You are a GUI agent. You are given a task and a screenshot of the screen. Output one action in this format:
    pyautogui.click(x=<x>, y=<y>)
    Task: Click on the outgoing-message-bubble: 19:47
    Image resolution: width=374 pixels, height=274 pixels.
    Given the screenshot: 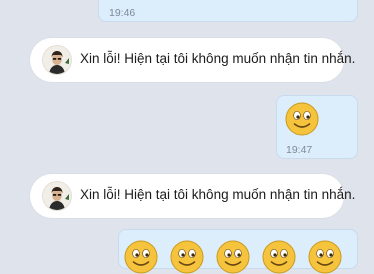 What is the action you would take?
    pyautogui.click(x=317, y=127)
    